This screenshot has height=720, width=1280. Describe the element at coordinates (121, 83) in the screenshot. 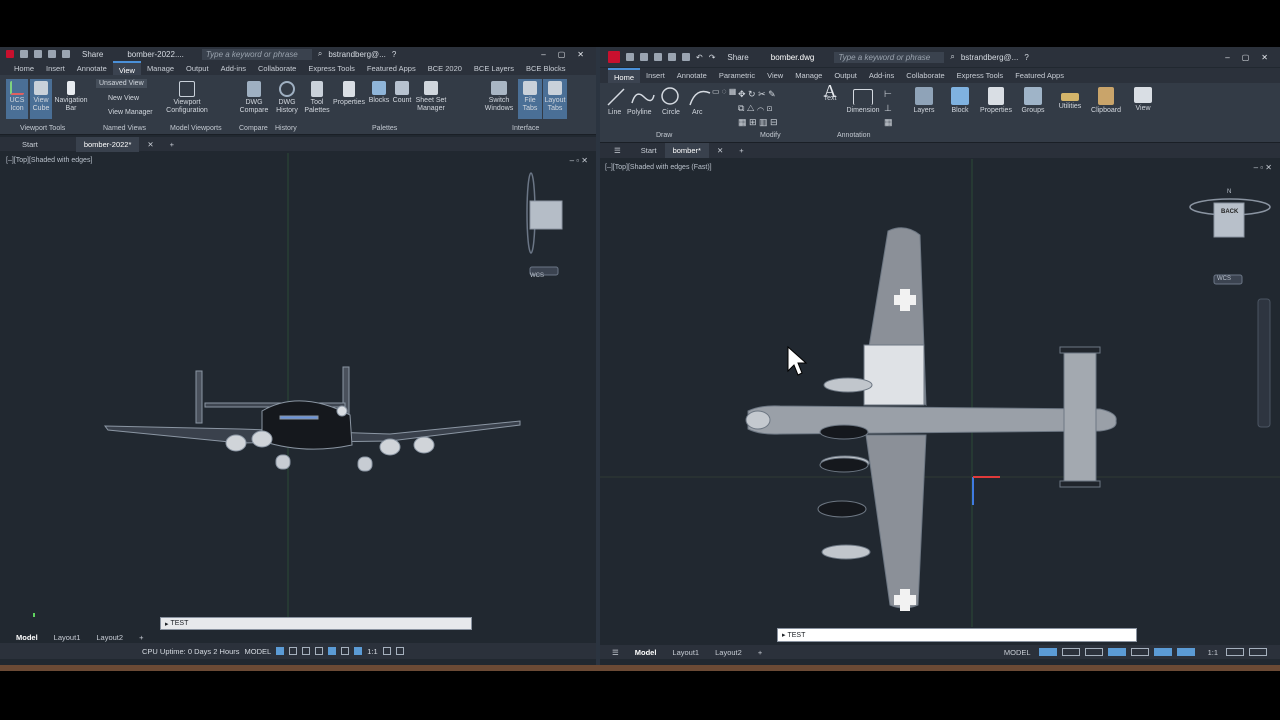

I see `named-view-select: Unsaved View` at that location.